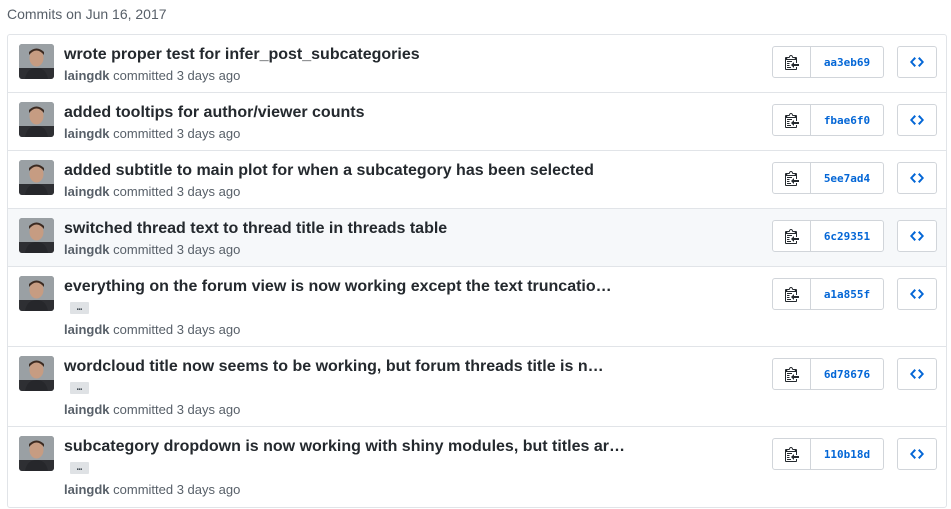 The image size is (951, 509). What do you see at coordinates (847, 178) in the screenshot?
I see `commit-sha-link: 5ee7ad4` at bounding box center [847, 178].